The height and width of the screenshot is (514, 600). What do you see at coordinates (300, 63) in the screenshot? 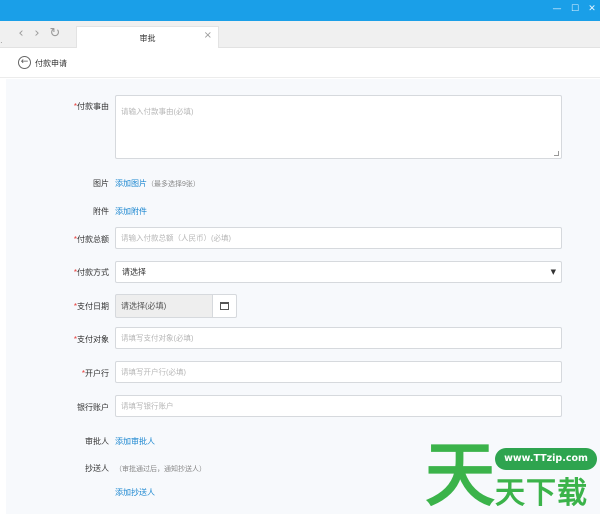
I see `page-header: ← 付款申请` at bounding box center [300, 63].